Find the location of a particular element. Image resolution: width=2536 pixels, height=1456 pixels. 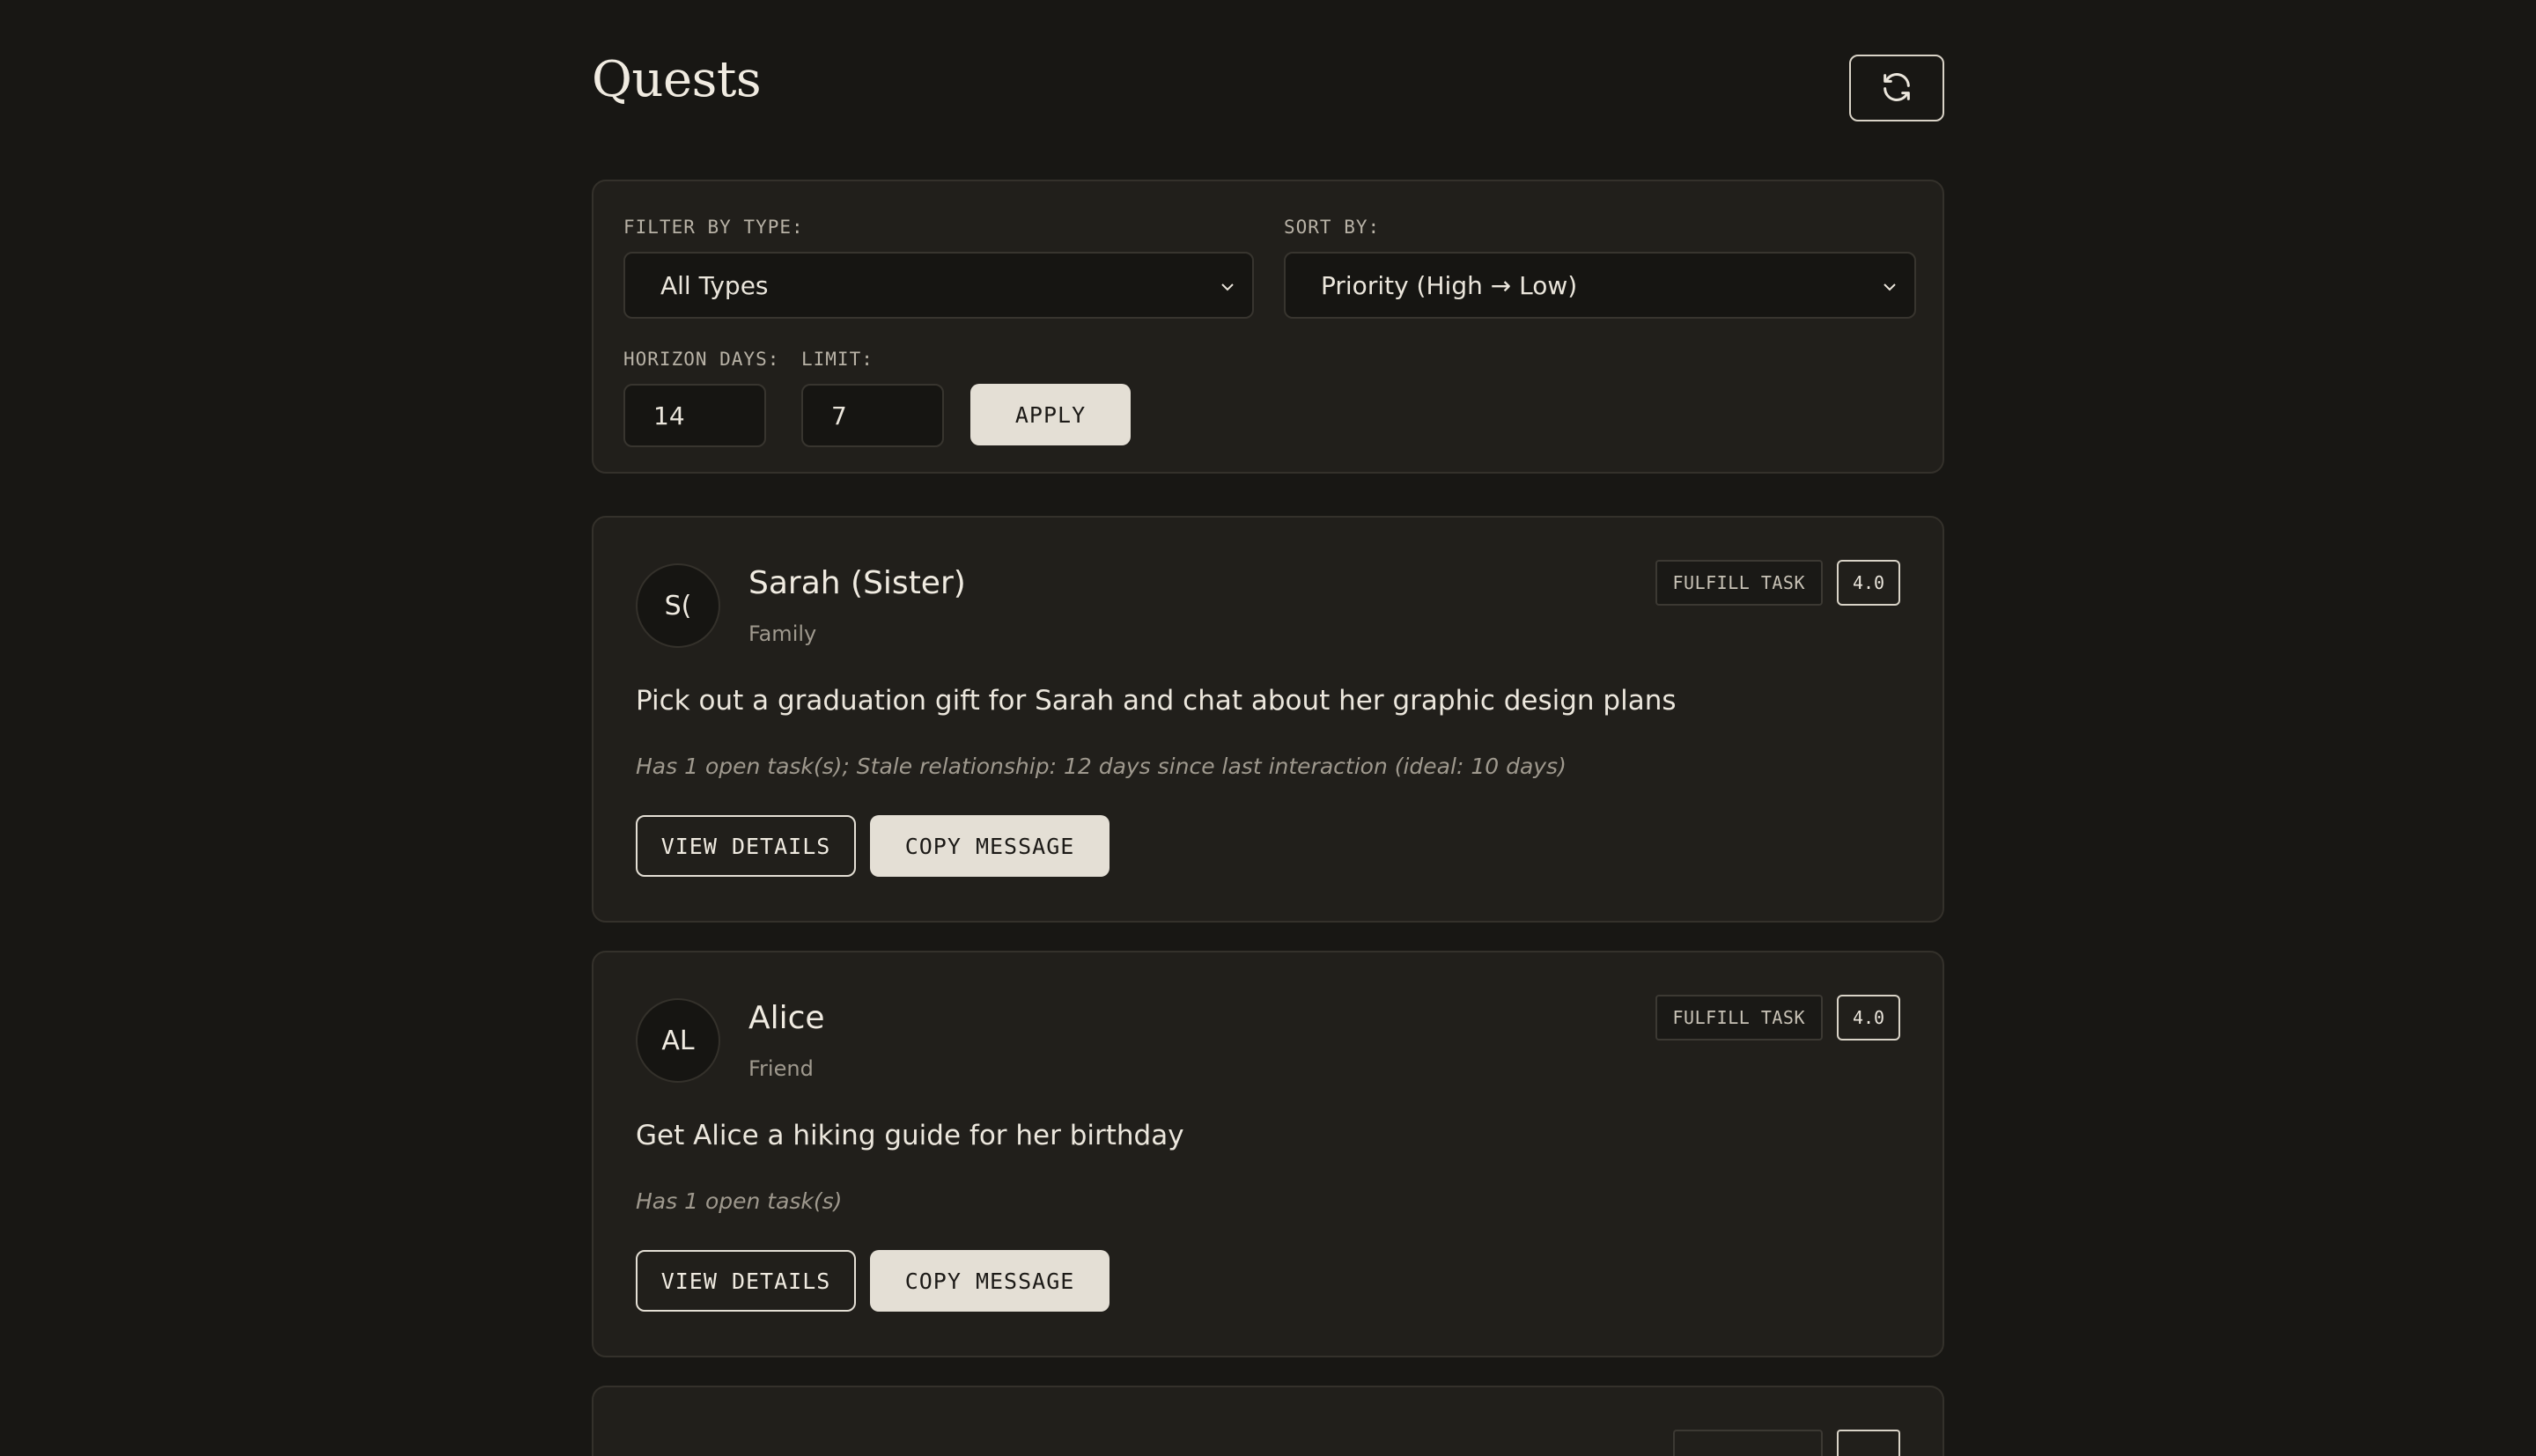

filter-type-value: All Types is located at coordinates (714, 285).